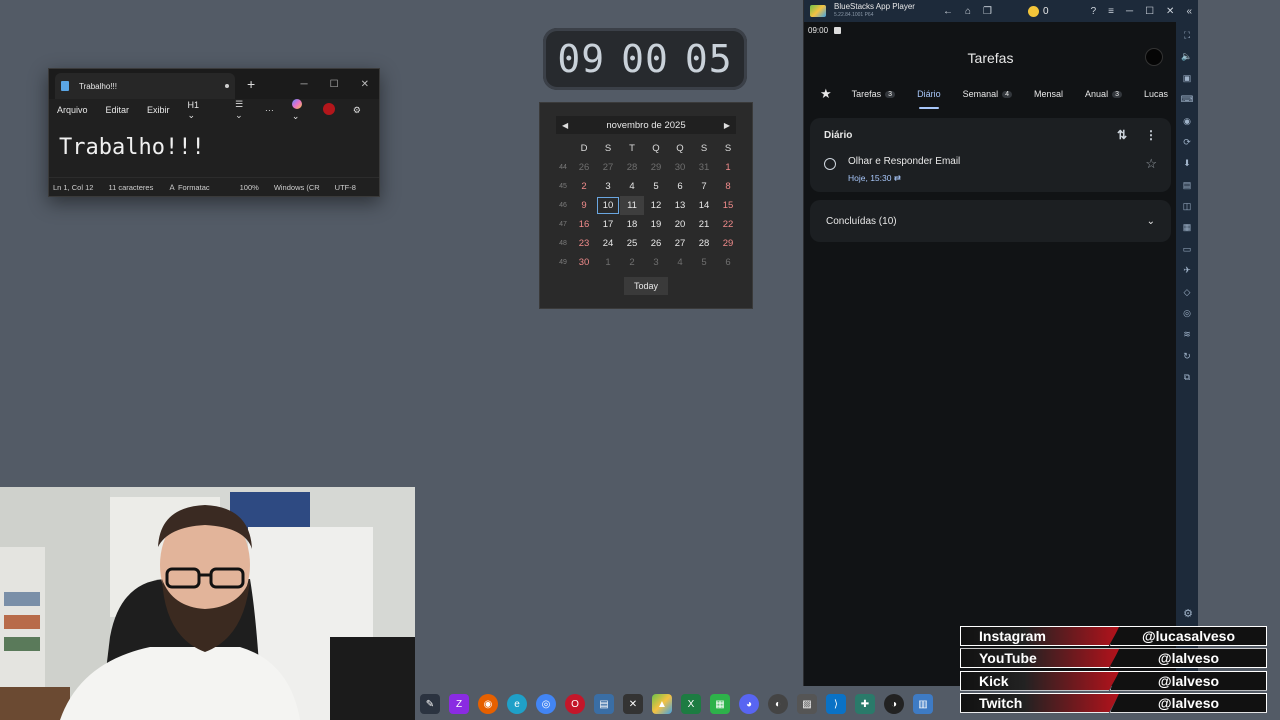  What do you see at coordinates (608, 224) in the screenshot?
I see `calendar-day: 17` at bounding box center [608, 224].